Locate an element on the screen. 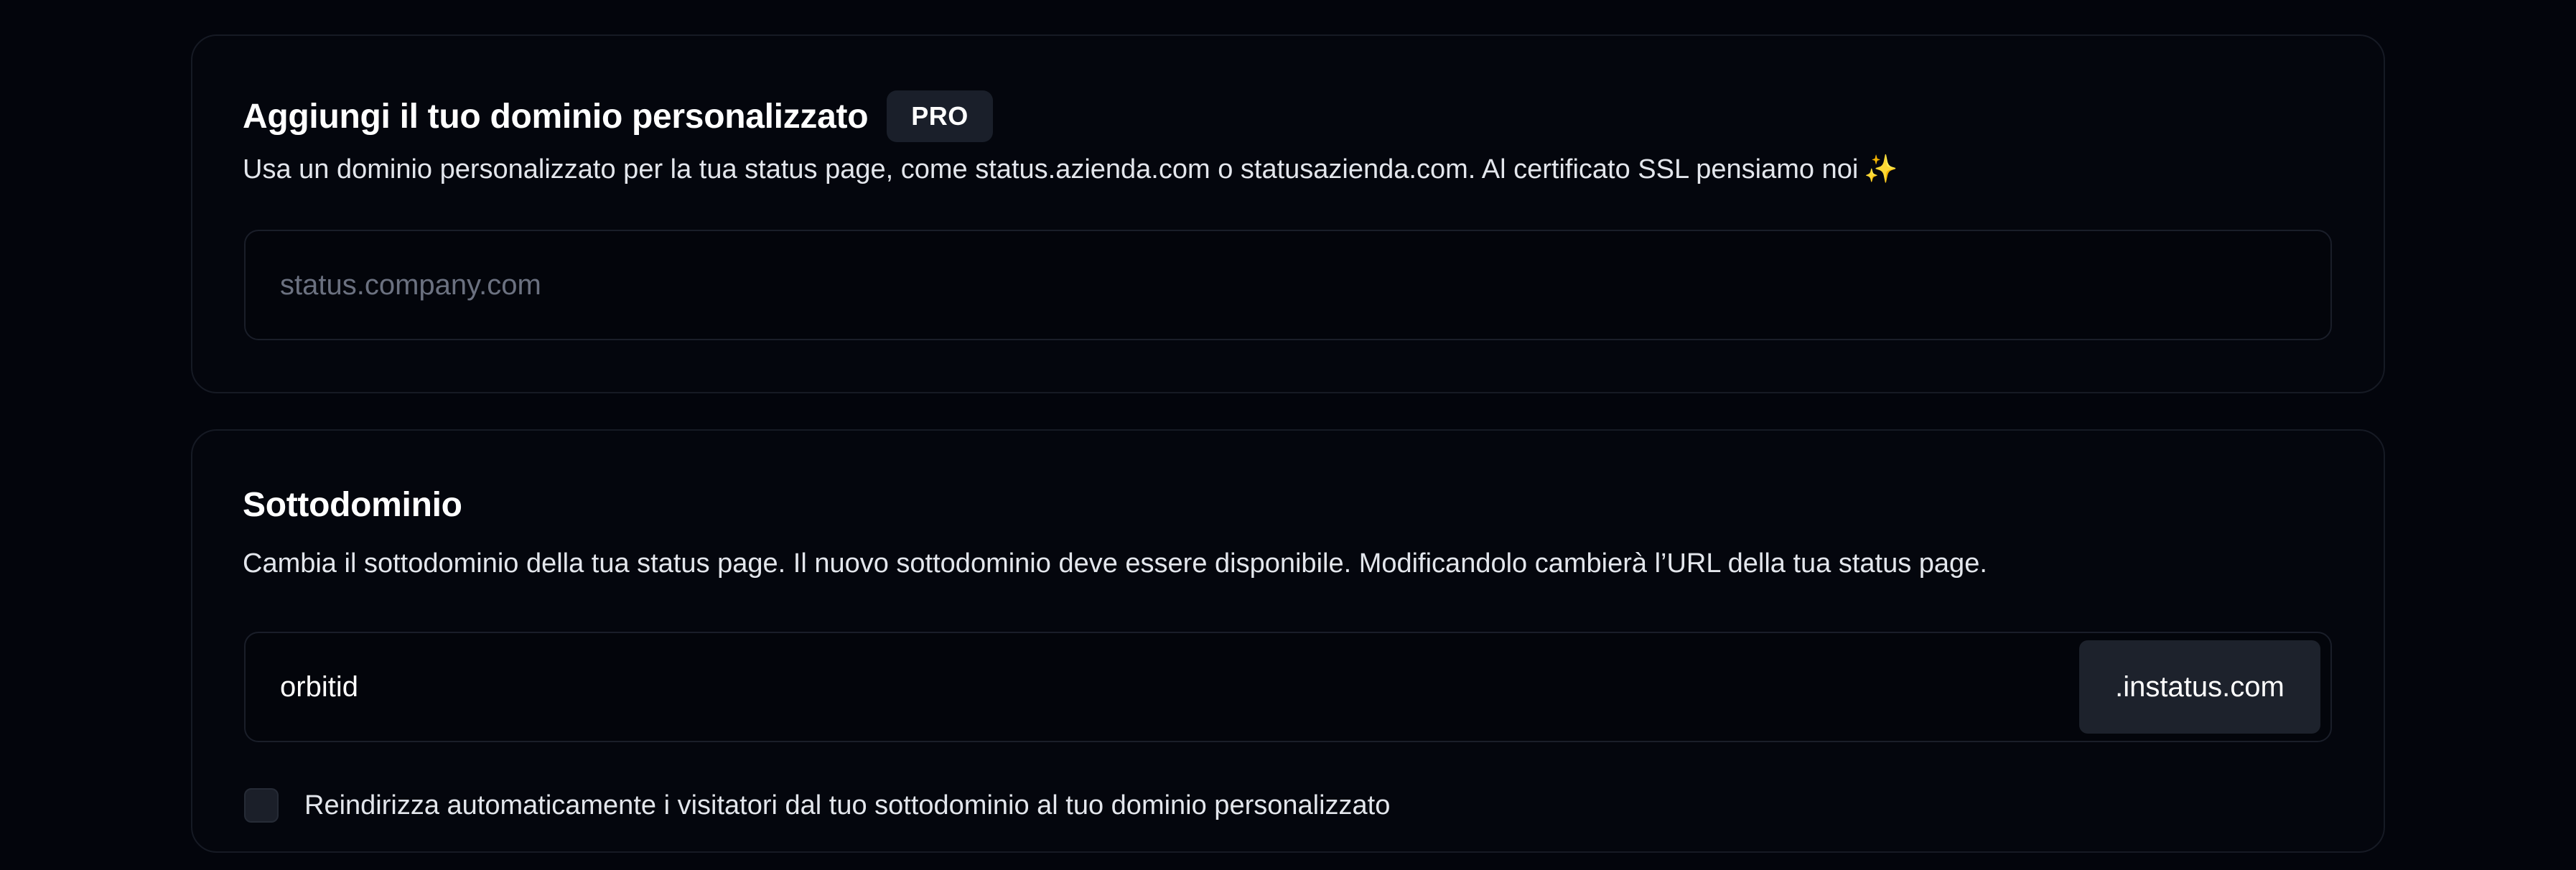 Image resolution: width=2576 pixels, height=870 pixels. subdomain-input-box: .instatus.com is located at coordinates (1288, 687).